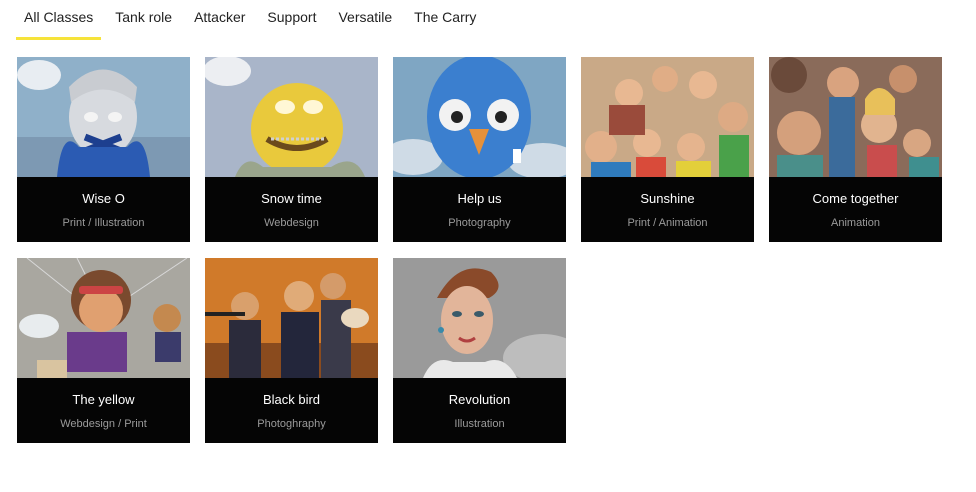 The width and height of the screenshot is (976, 492). I want to click on filter-versatile: Versatile, so click(365, 19).